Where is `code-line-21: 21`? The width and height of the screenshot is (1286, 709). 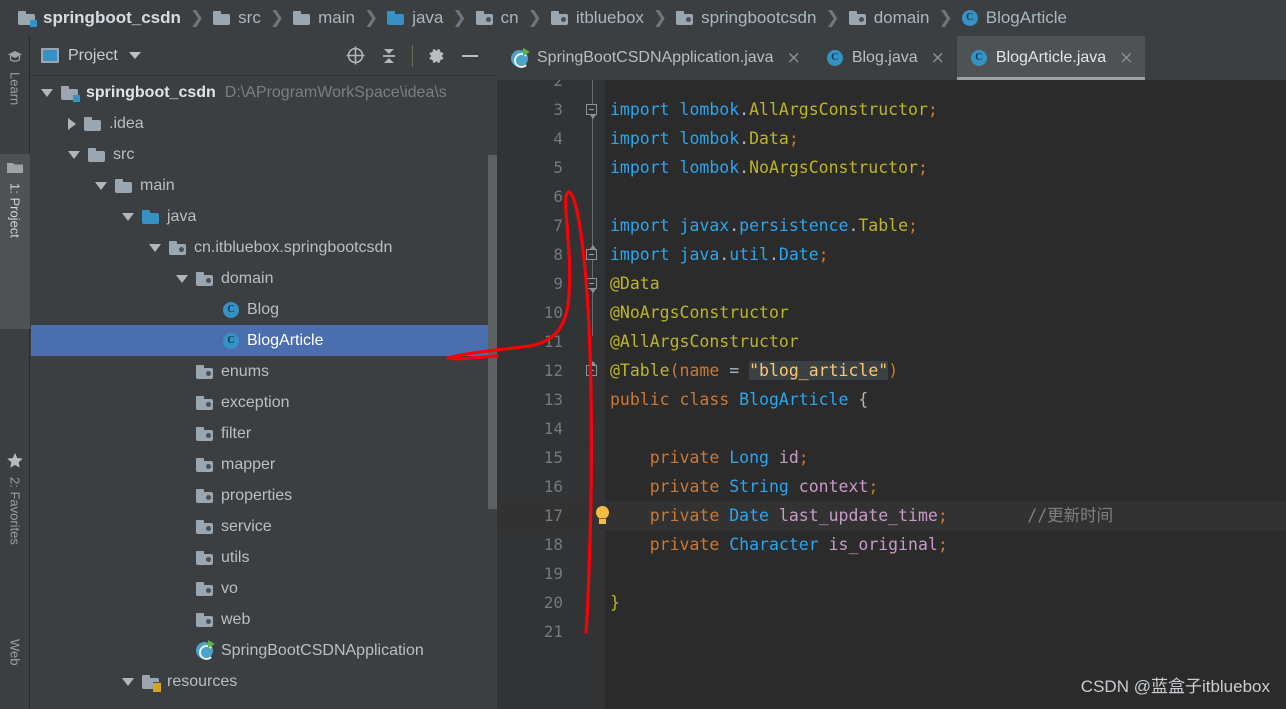
code-line-21: 21 is located at coordinates (891, 631).